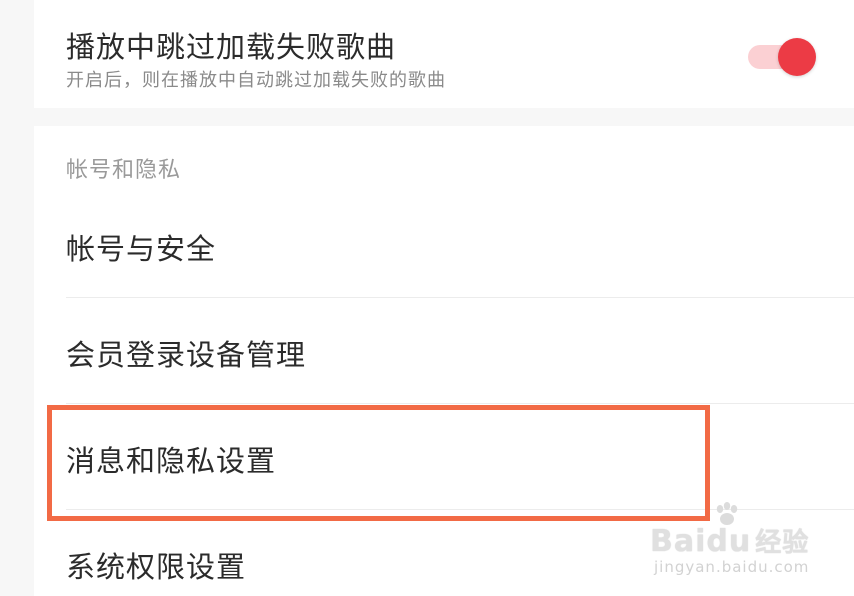 This screenshot has width=854, height=596. I want to click on settings-item-member-devices: 会员登录设备管理, so click(186, 353).